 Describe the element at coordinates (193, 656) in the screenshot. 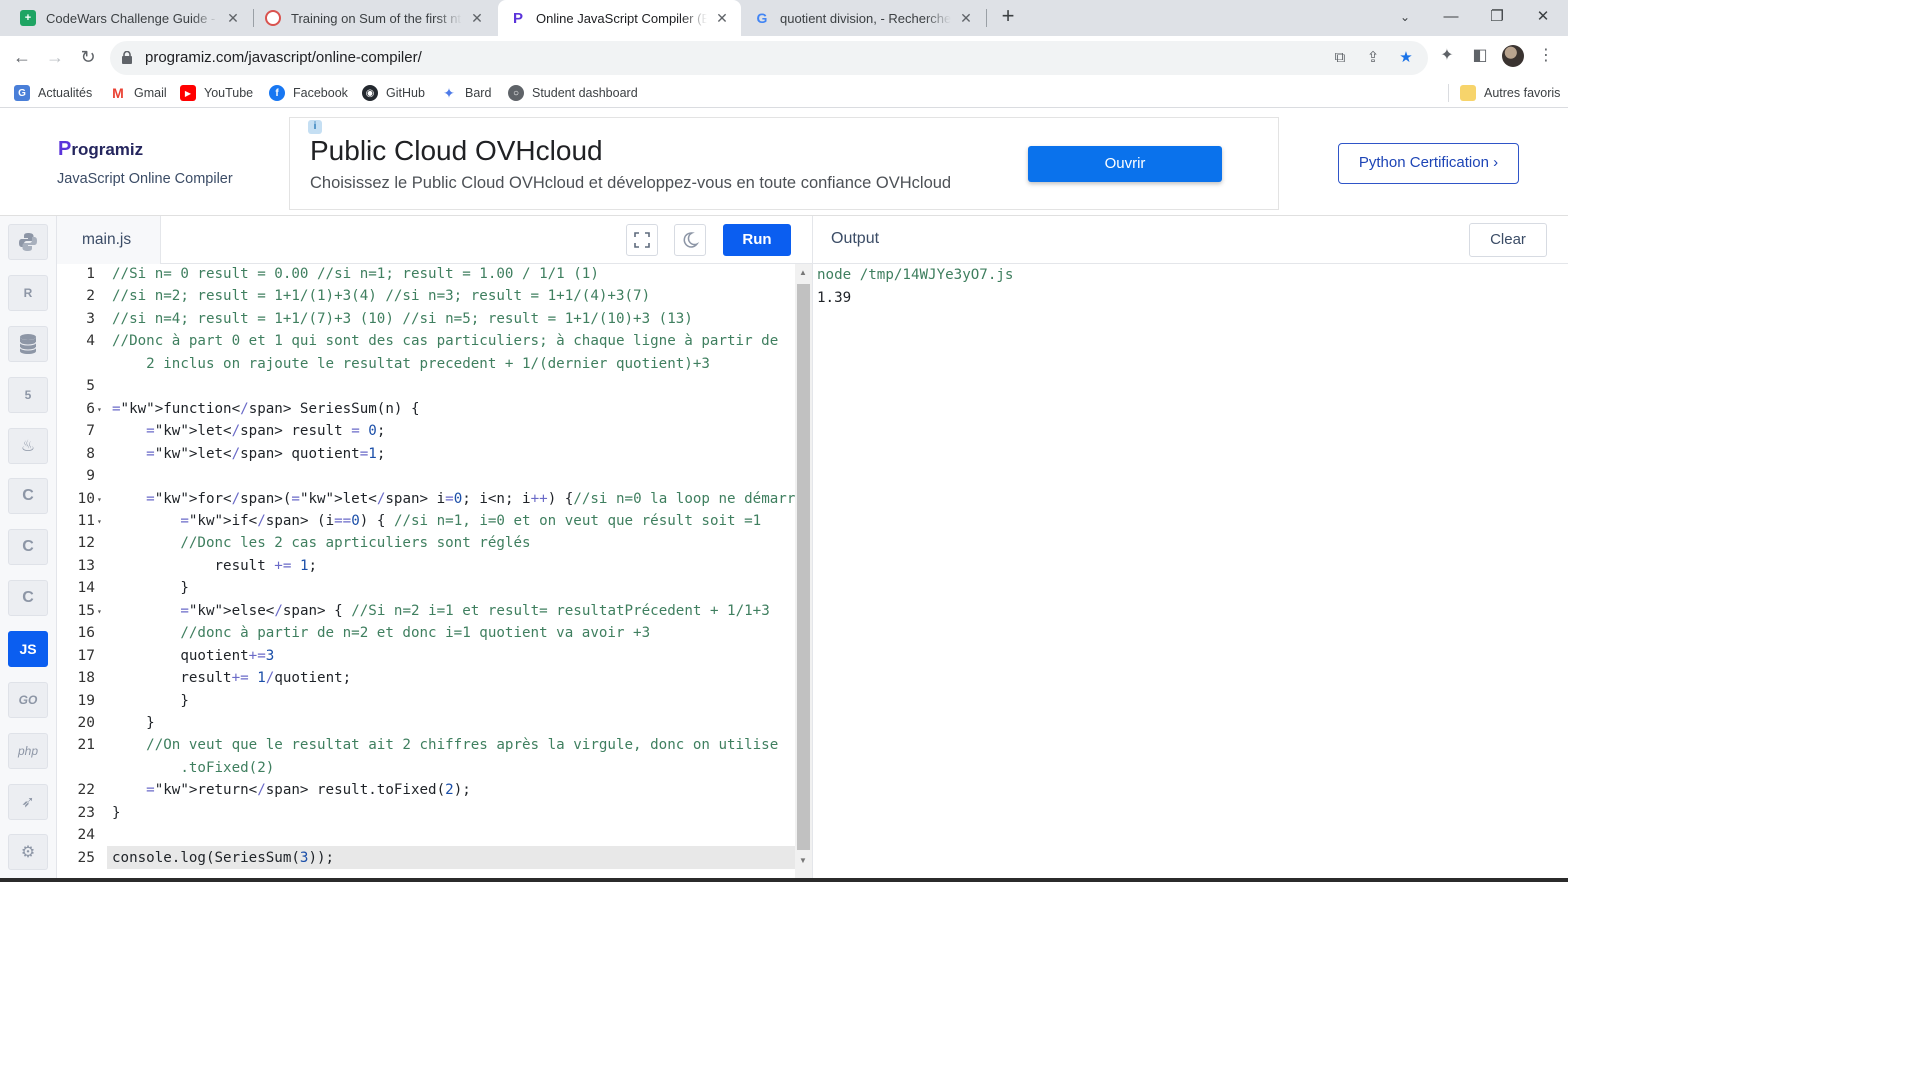

I see `code-line: quotient+=3` at that location.